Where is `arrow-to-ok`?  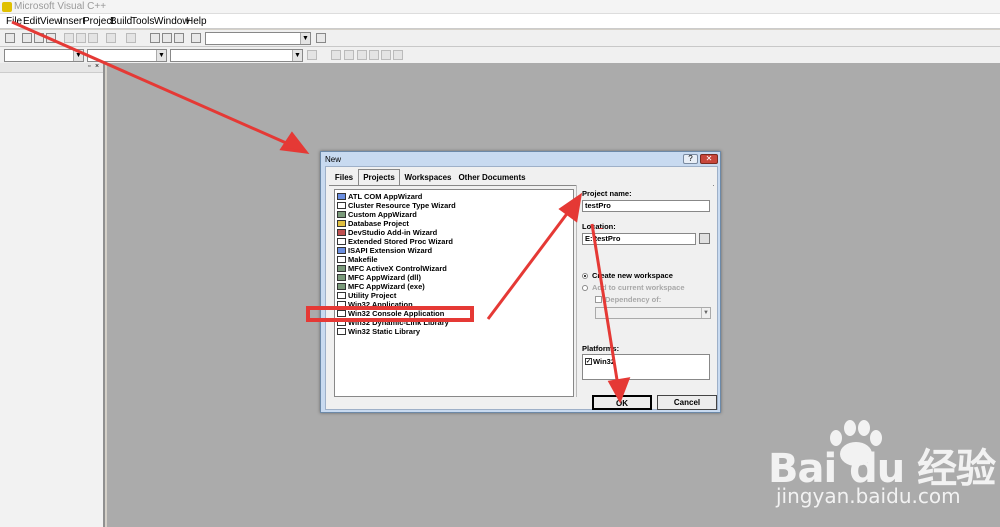 arrow-to-ok is located at coordinates (605, 305).